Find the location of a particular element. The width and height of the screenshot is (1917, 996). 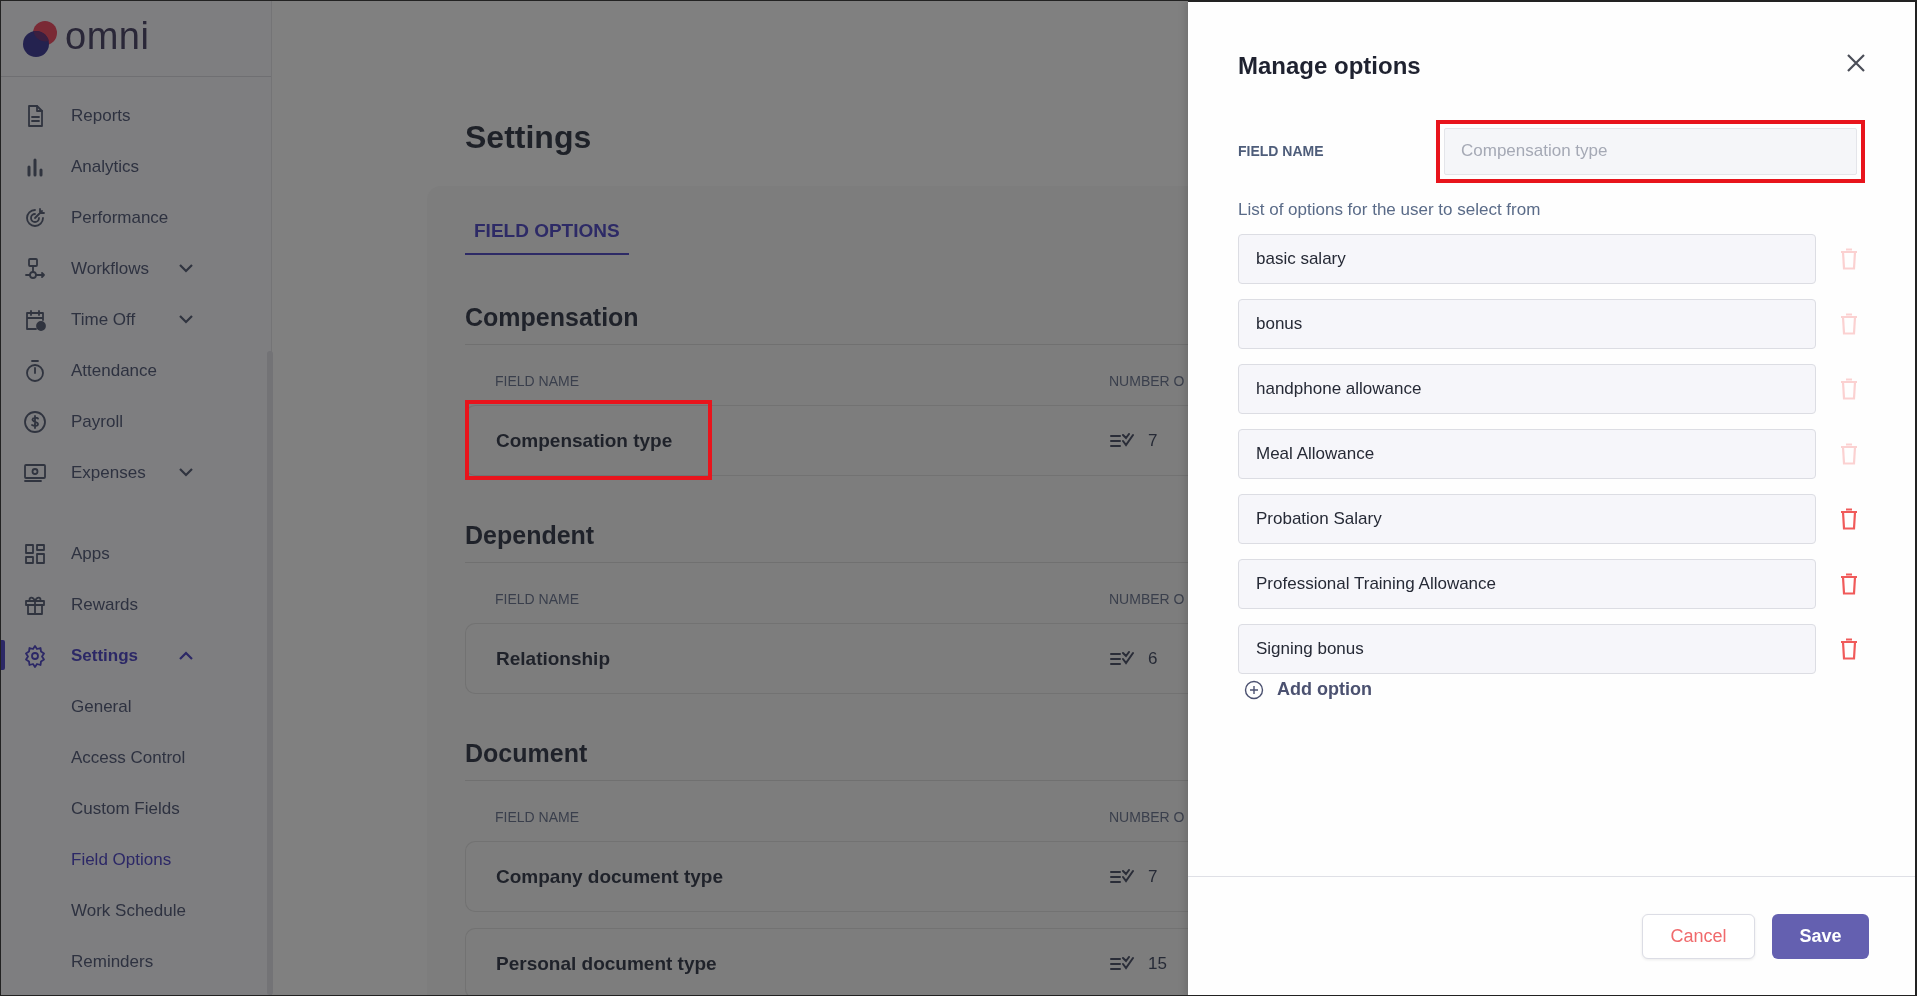

field-row: Company document type 7 is located at coordinates (828, 876).